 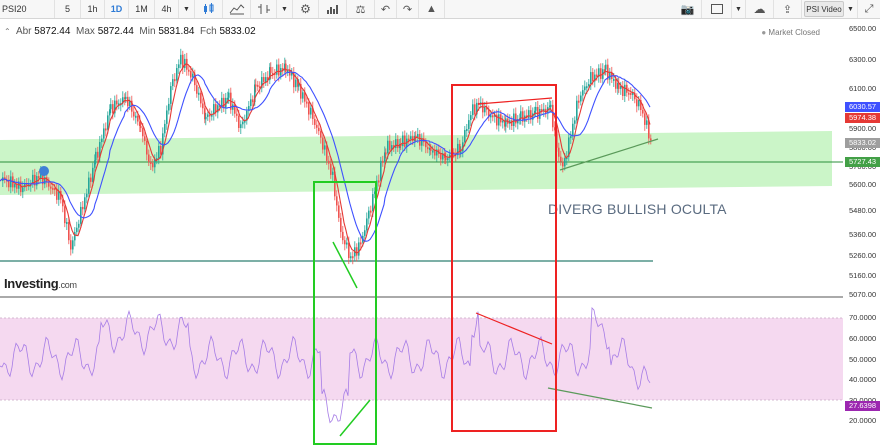 I want to click on gear-icon: ⚙, so click(x=305, y=9).